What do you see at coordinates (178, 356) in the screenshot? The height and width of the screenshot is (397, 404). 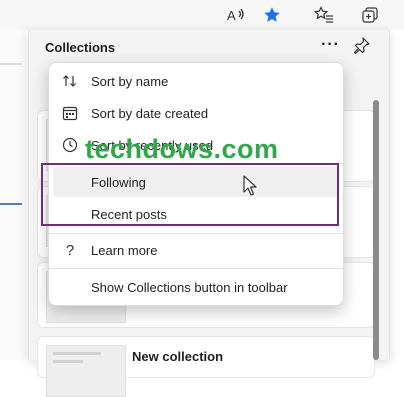 I see `collection-title: New collection` at bounding box center [178, 356].